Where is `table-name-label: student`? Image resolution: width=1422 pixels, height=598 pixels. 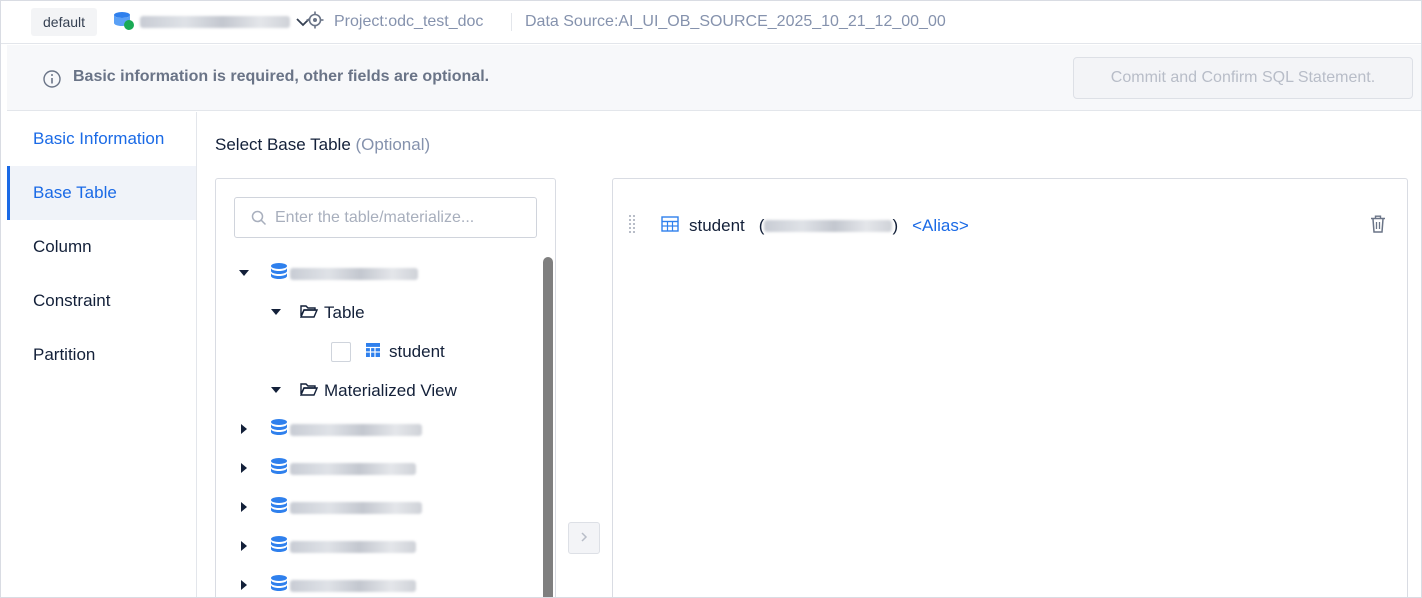
table-name-label: student is located at coordinates (417, 351).